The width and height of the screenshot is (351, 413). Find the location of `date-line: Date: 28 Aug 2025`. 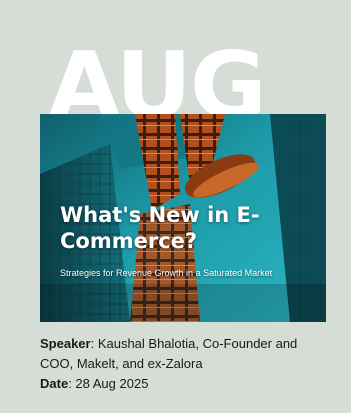

date-line: Date: 28 Aug 2025 is located at coordinates (185, 384).